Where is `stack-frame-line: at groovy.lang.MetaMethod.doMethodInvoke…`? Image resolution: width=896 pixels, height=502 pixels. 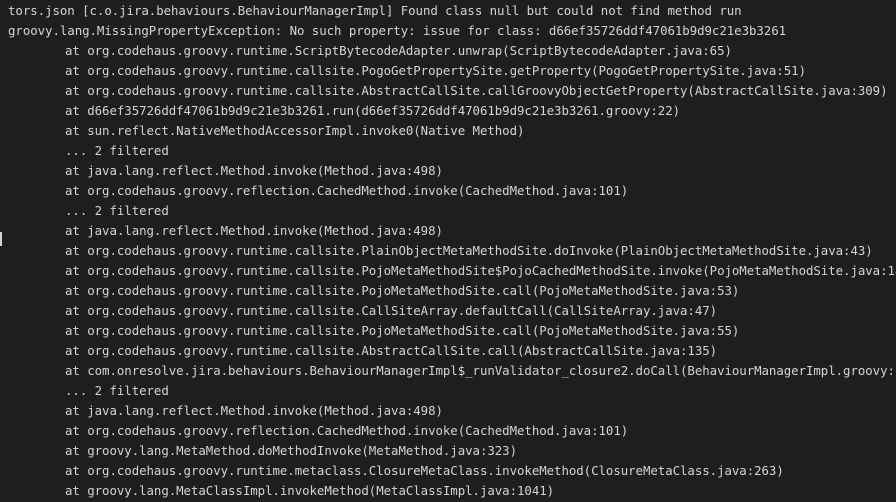
stack-frame-line: at groovy.lang.MetaMethod.doMethodInvoke… is located at coordinates (291, 450).